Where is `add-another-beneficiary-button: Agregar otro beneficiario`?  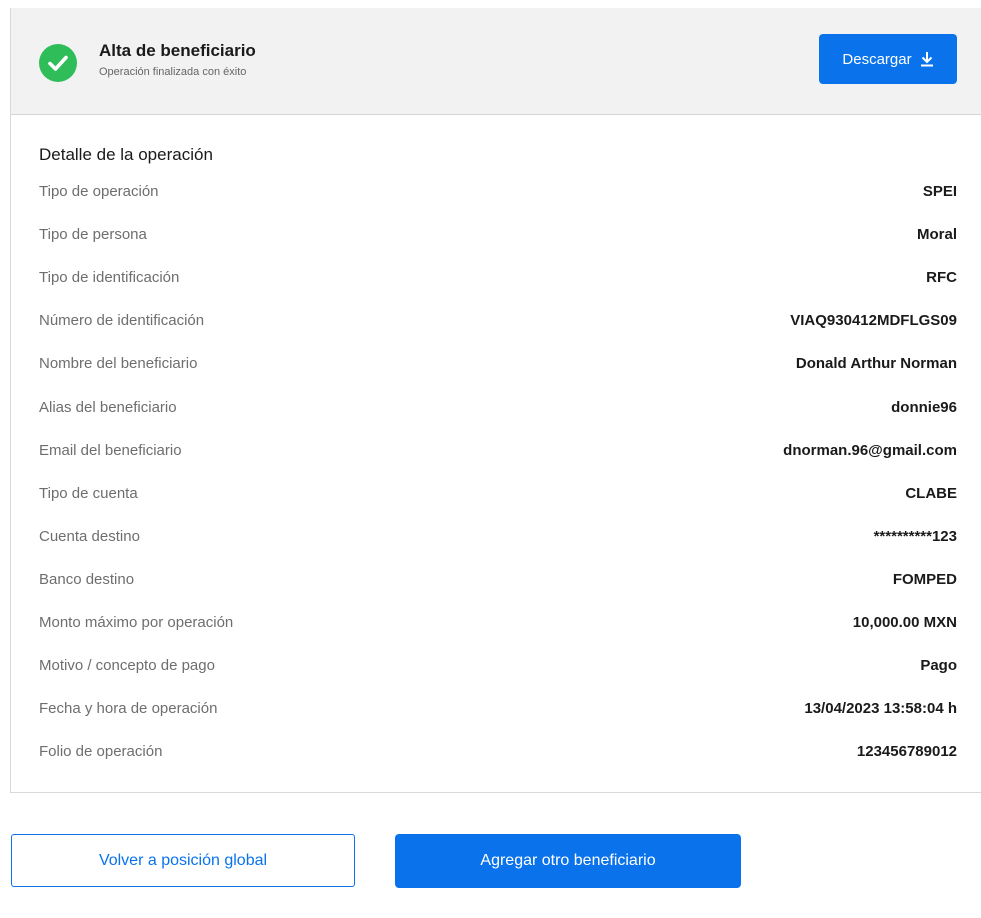
add-another-beneficiary-button: Agregar otro beneficiario is located at coordinates (568, 861).